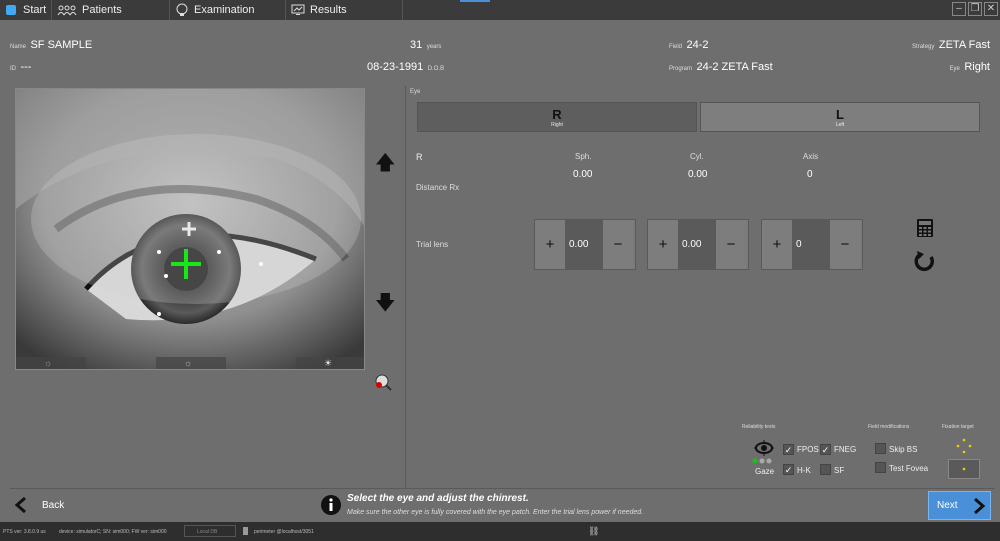 The height and width of the screenshot is (541, 1000). I want to click on fixation-diamond-option, so click(964, 446).